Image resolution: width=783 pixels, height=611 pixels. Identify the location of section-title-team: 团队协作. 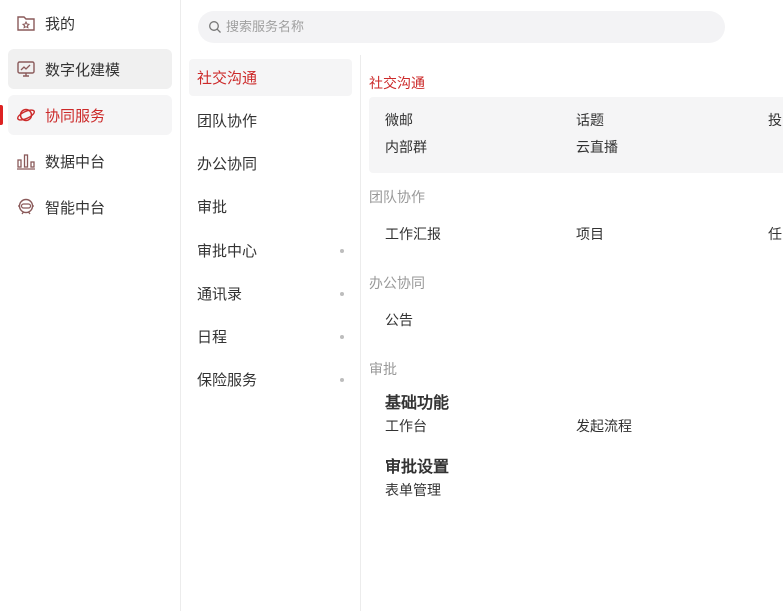
(397, 198).